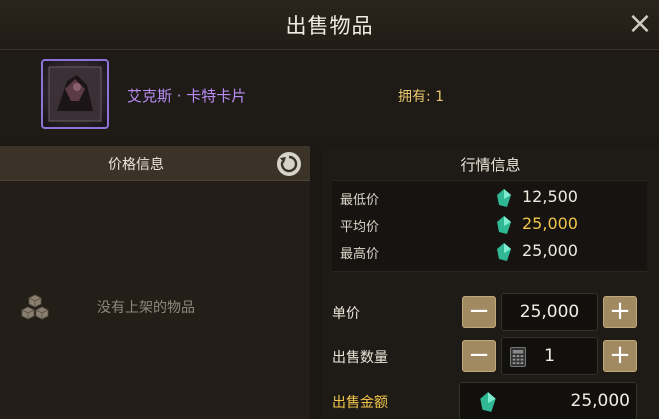  I want to click on card-art-icon, so click(75, 94).